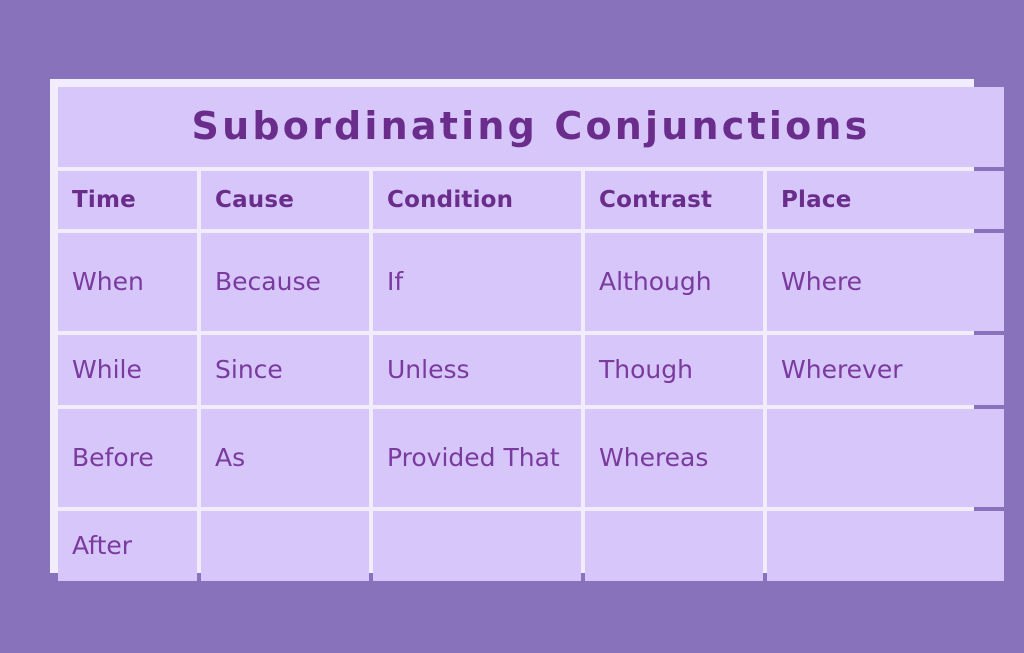  Describe the element at coordinates (656, 200) in the screenshot. I see `column-header-label: Contrast` at that location.